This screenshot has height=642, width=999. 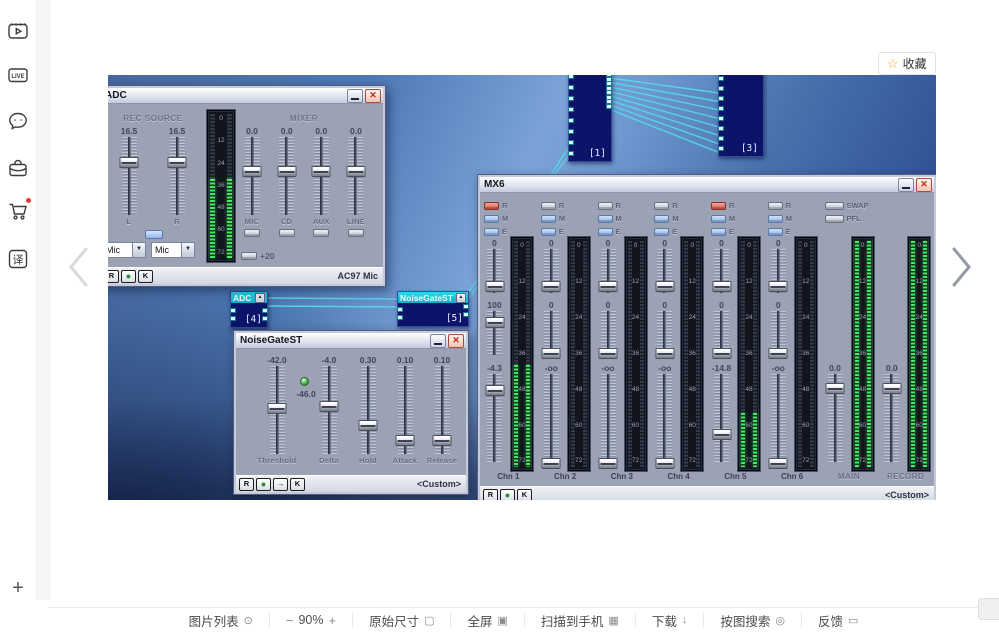 What do you see at coordinates (907, 63) in the screenshot?
I see `favorite-button: ☆ 收藏` at bounding box center [907, 63].